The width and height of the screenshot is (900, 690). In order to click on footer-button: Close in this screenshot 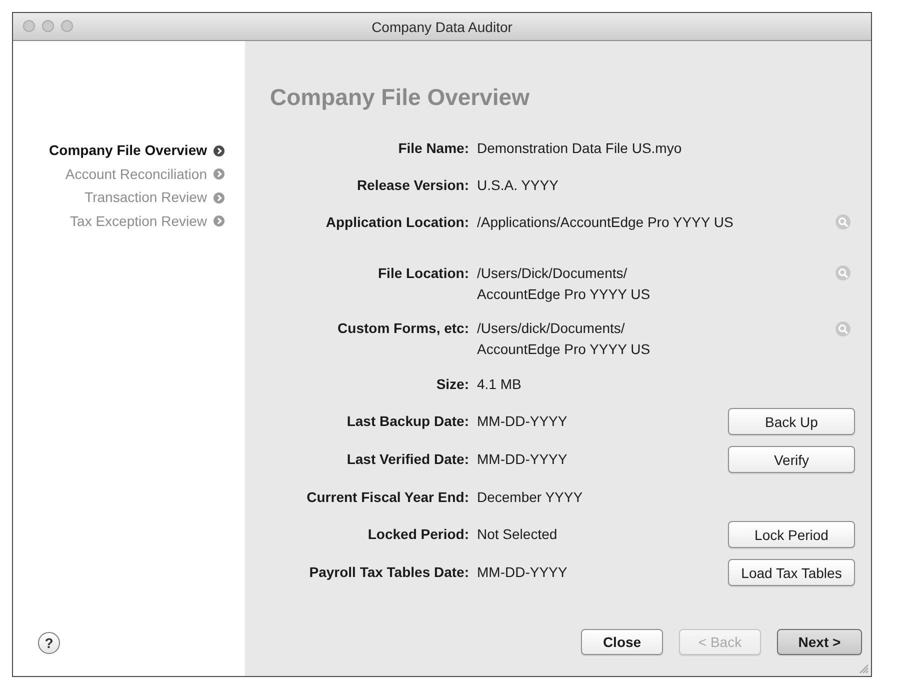, I will do `click(622, 642)`.